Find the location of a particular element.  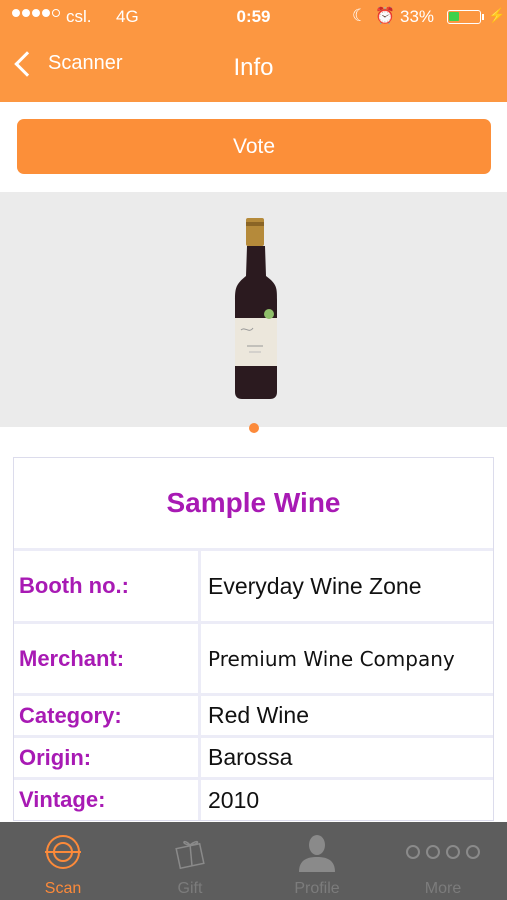

merchant-label: Merchant: is located at coordinates (107, 658).